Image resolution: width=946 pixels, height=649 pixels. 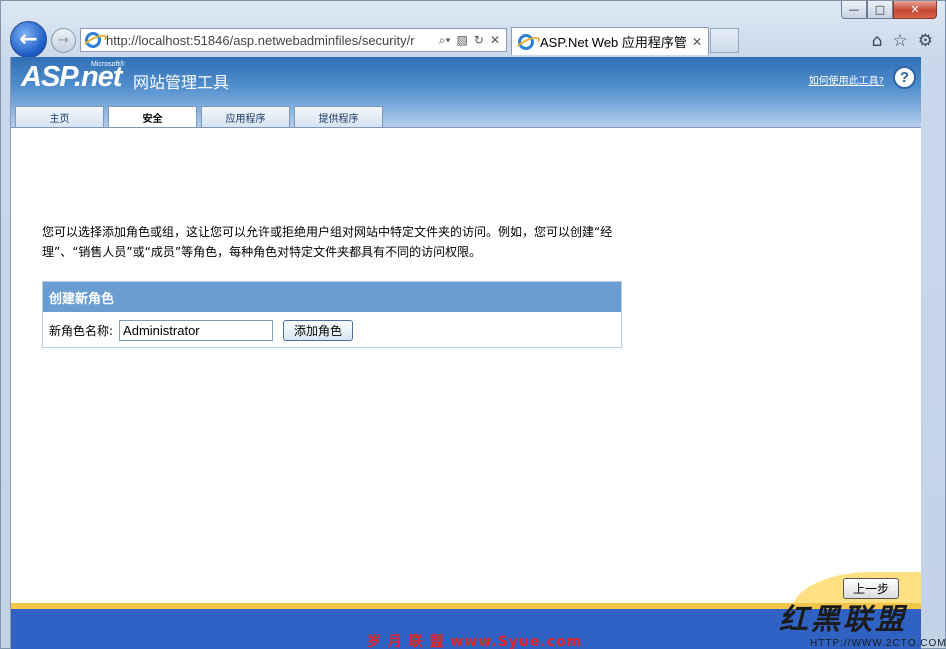 What do you see at coordinates (526, 41) in the screenshot?
I see `ie-tab-icon` at bounding box center [526, 41].